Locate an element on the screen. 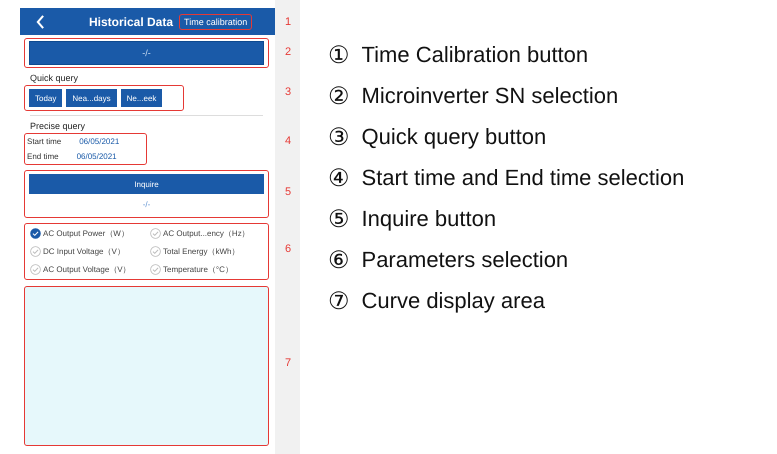 The width and height of the screenshot is (777, 454). callout-number: 2 is located at coordinates (288, 52).